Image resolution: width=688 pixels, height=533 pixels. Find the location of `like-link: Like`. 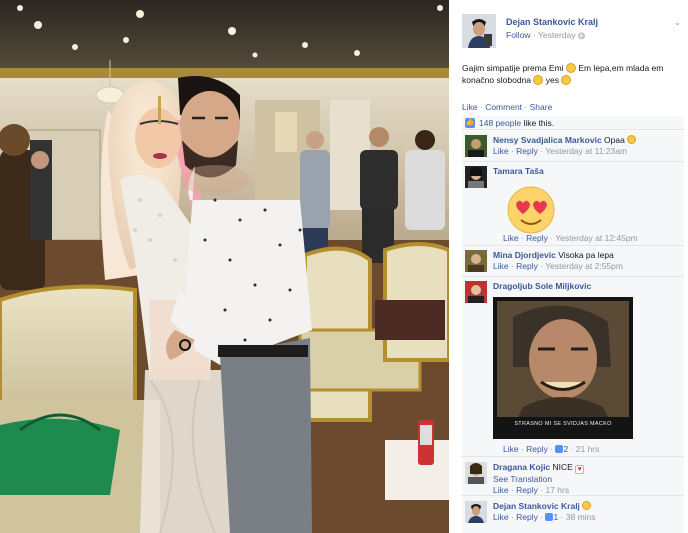

like-link: Like is located at coordinates (470, 107).